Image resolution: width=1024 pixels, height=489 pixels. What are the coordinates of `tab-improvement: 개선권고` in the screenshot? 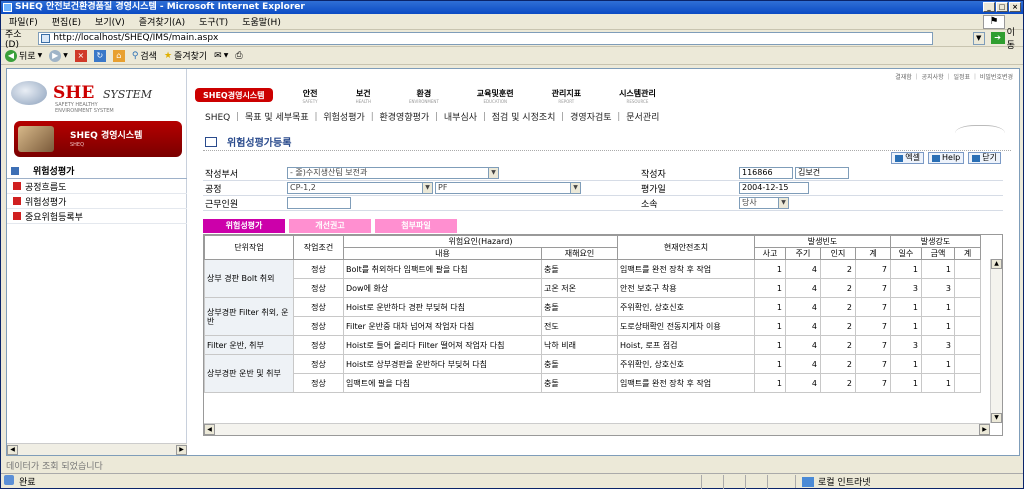 It's located at (330, 226).